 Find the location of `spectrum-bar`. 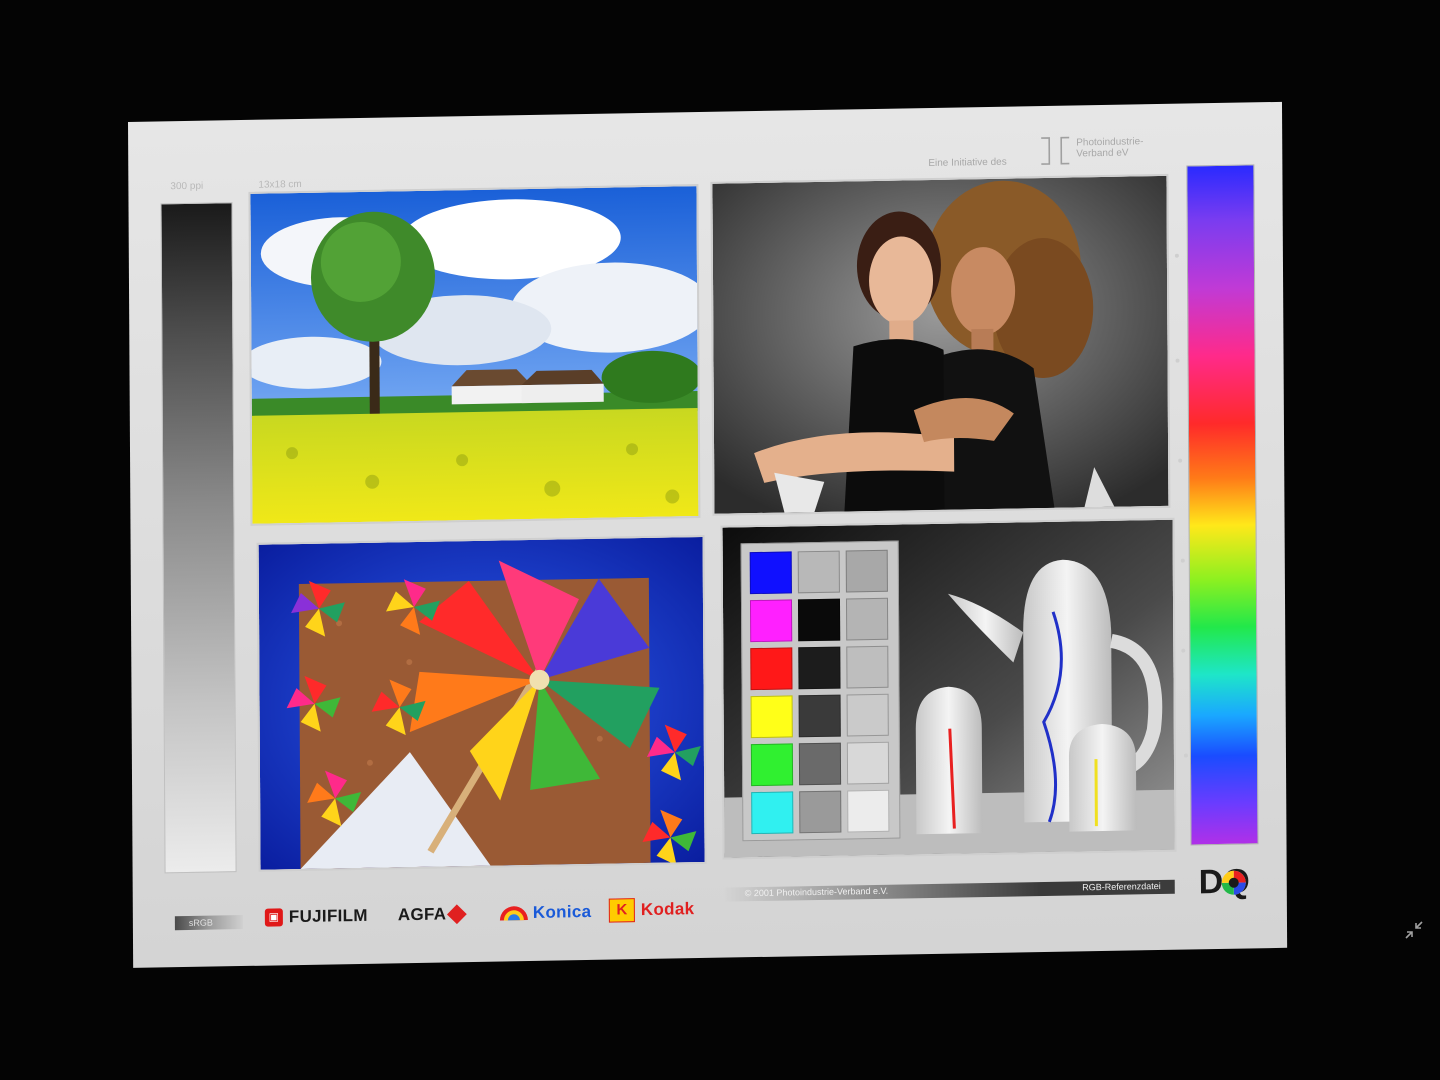

spectrum-bar is located at coordinates (1222, 505).